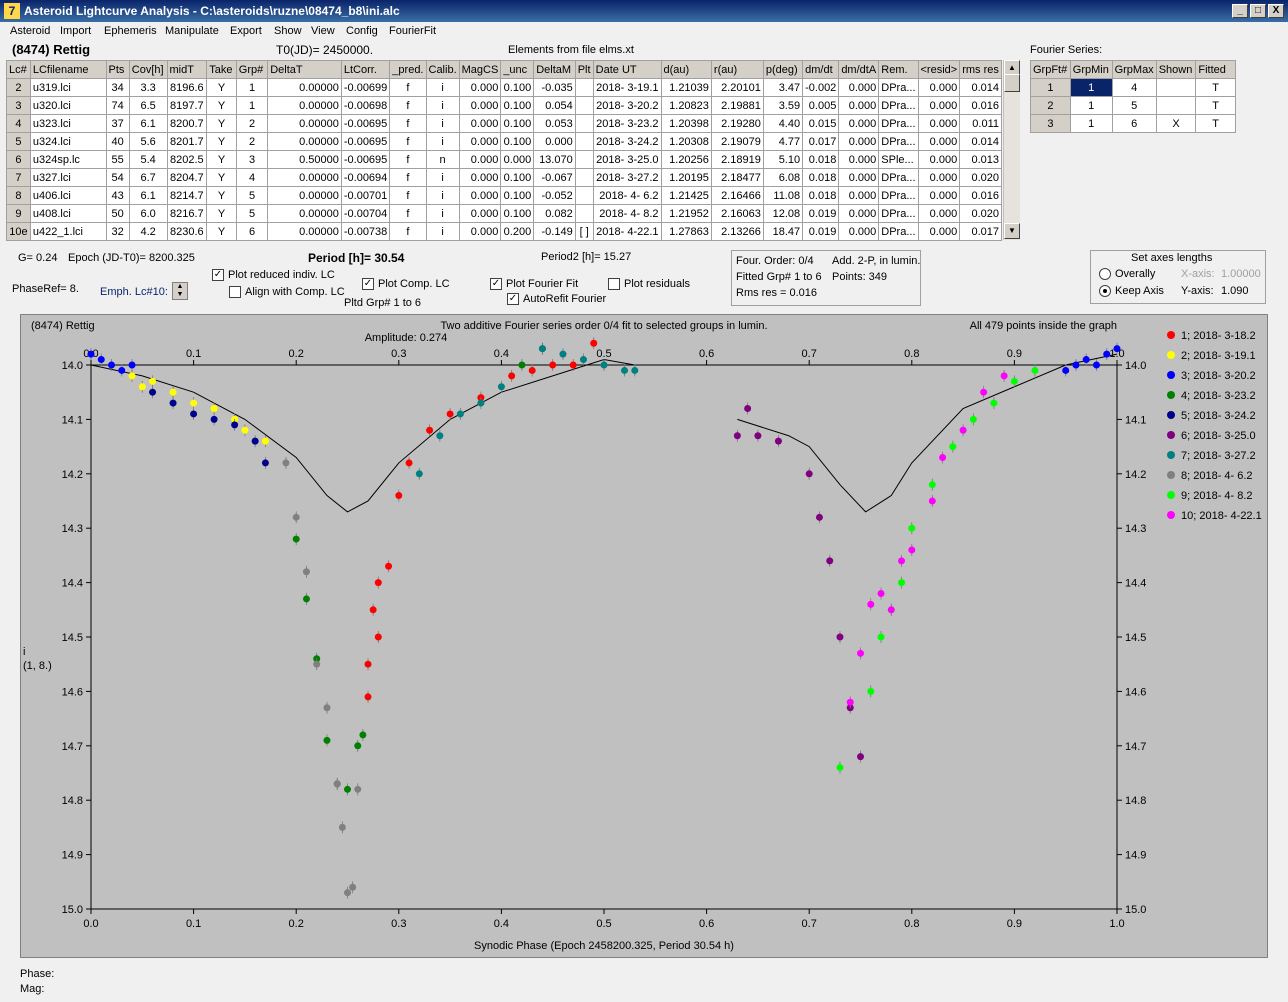 The width and height of the screenshot is (1288, 1002). I want to click on maximize-button: □, so click(1258, 11).